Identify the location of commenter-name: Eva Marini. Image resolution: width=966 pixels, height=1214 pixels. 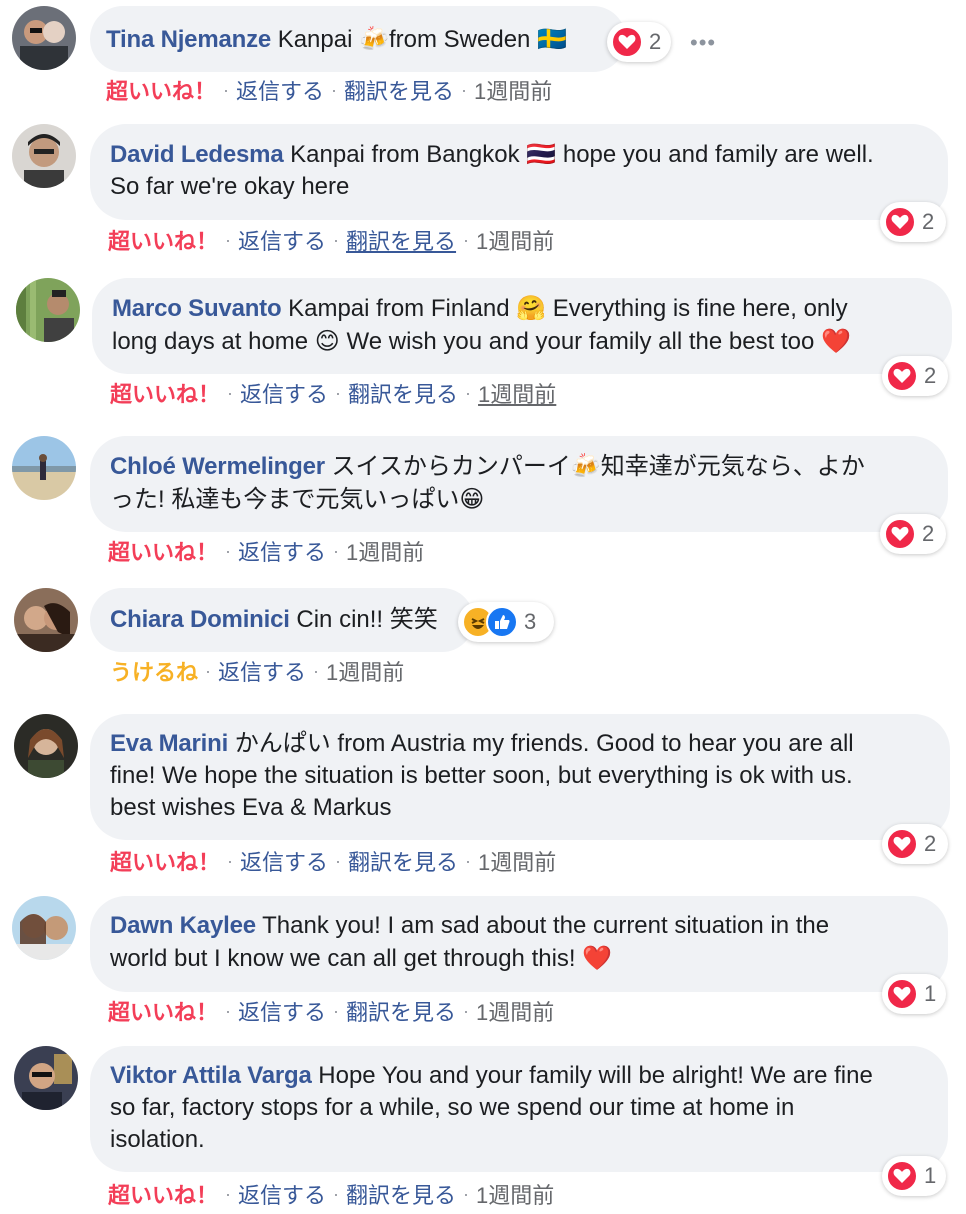
(169, 743).